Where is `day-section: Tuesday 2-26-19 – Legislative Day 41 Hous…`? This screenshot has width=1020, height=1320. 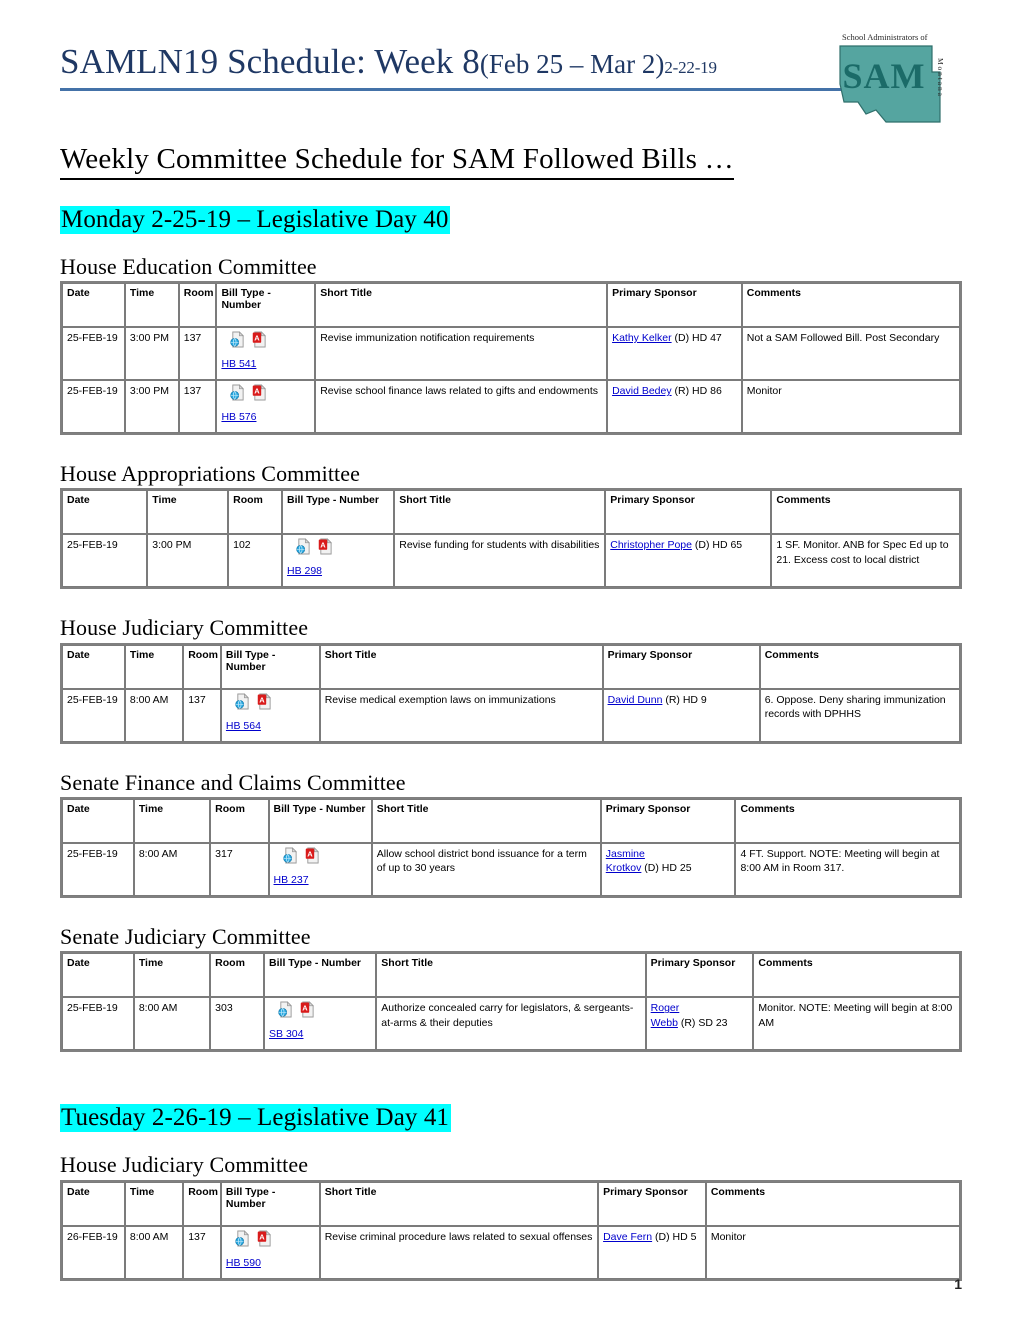 day-section: Tuesday 2-26-19 – Legislative Day 41 Hous… is located at coordinates (511, 1179).